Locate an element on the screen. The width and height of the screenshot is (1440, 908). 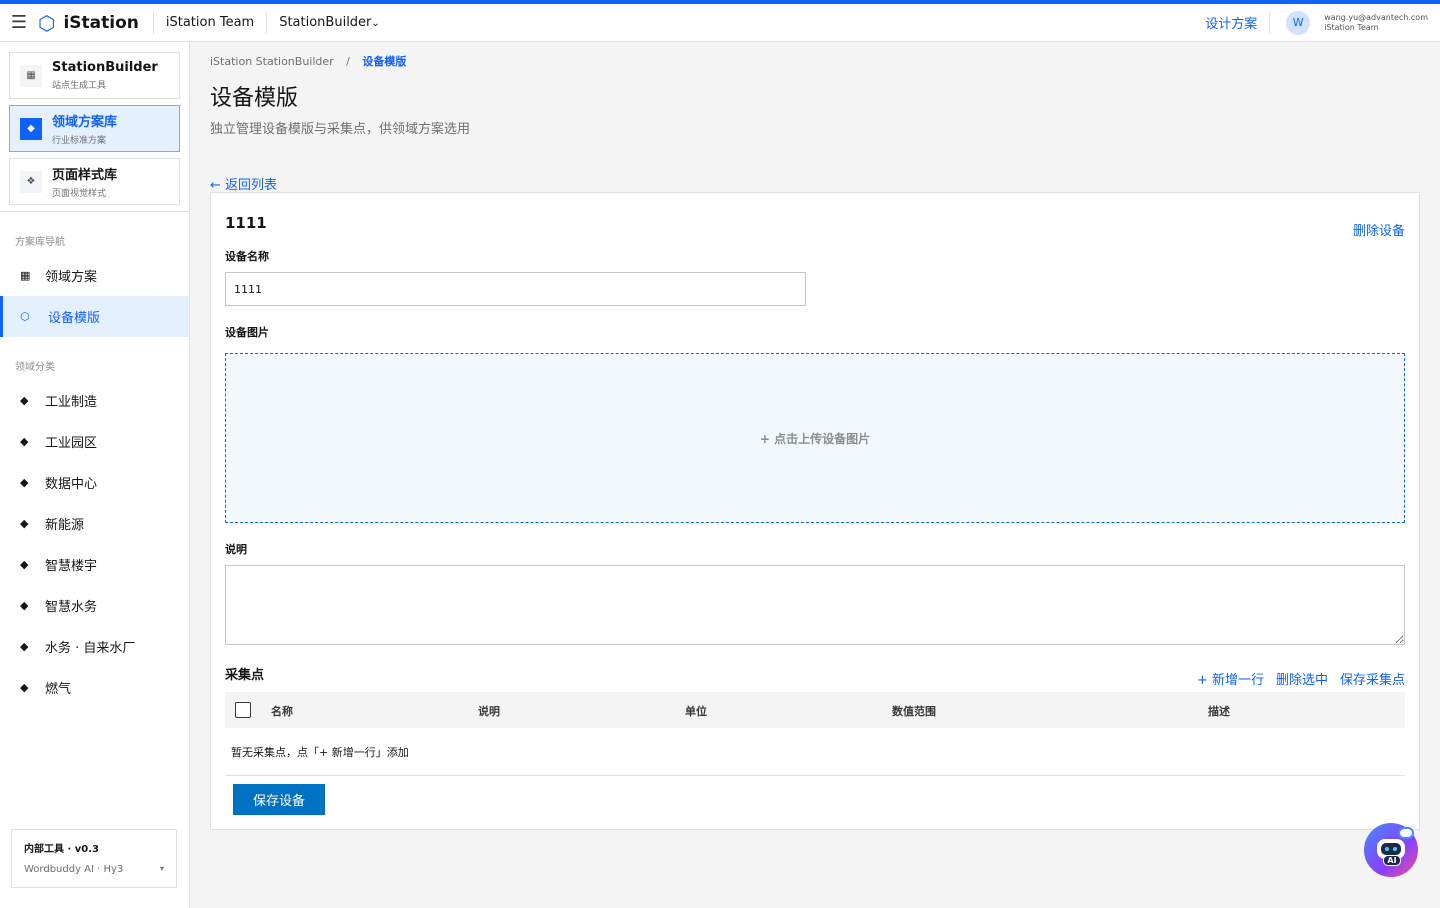
sidebar-item-label: 设备模版 is located at coordinates (74, 318).